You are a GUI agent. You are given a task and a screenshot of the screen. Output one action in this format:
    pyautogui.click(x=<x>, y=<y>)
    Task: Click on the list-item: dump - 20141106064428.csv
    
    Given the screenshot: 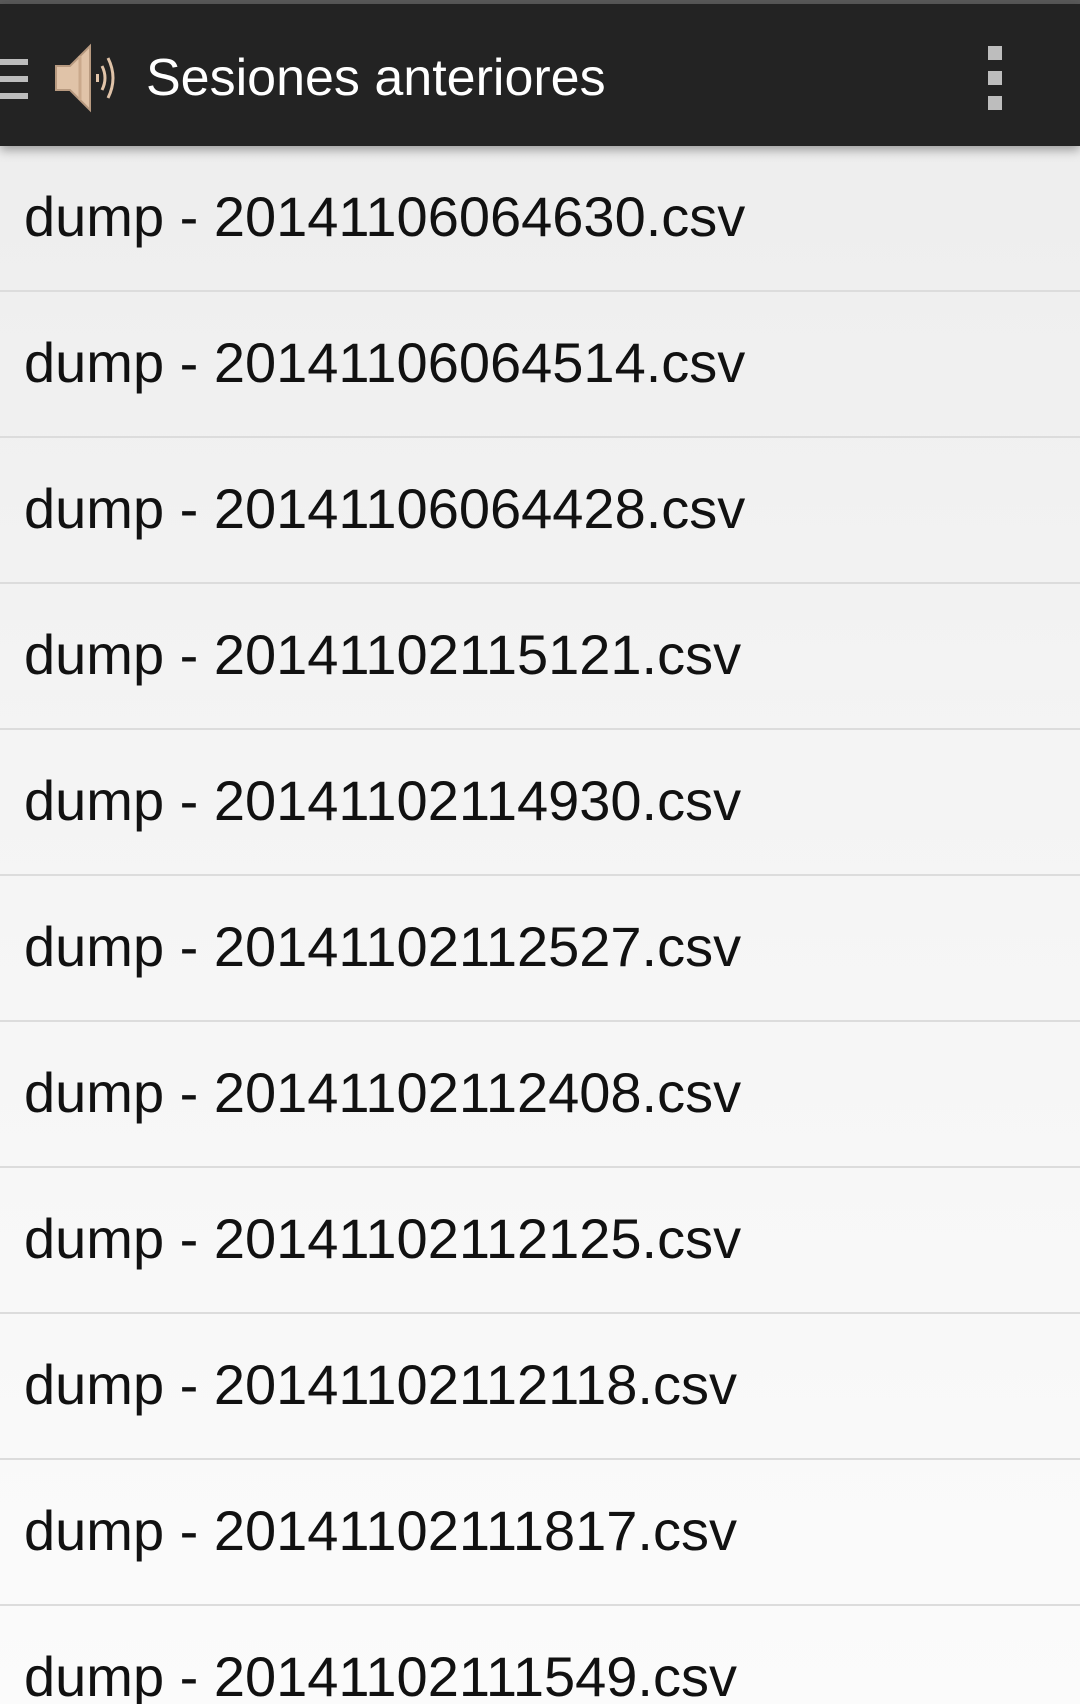 What is the action you would take?
    pyautogui.click(x=540, y=511)
    